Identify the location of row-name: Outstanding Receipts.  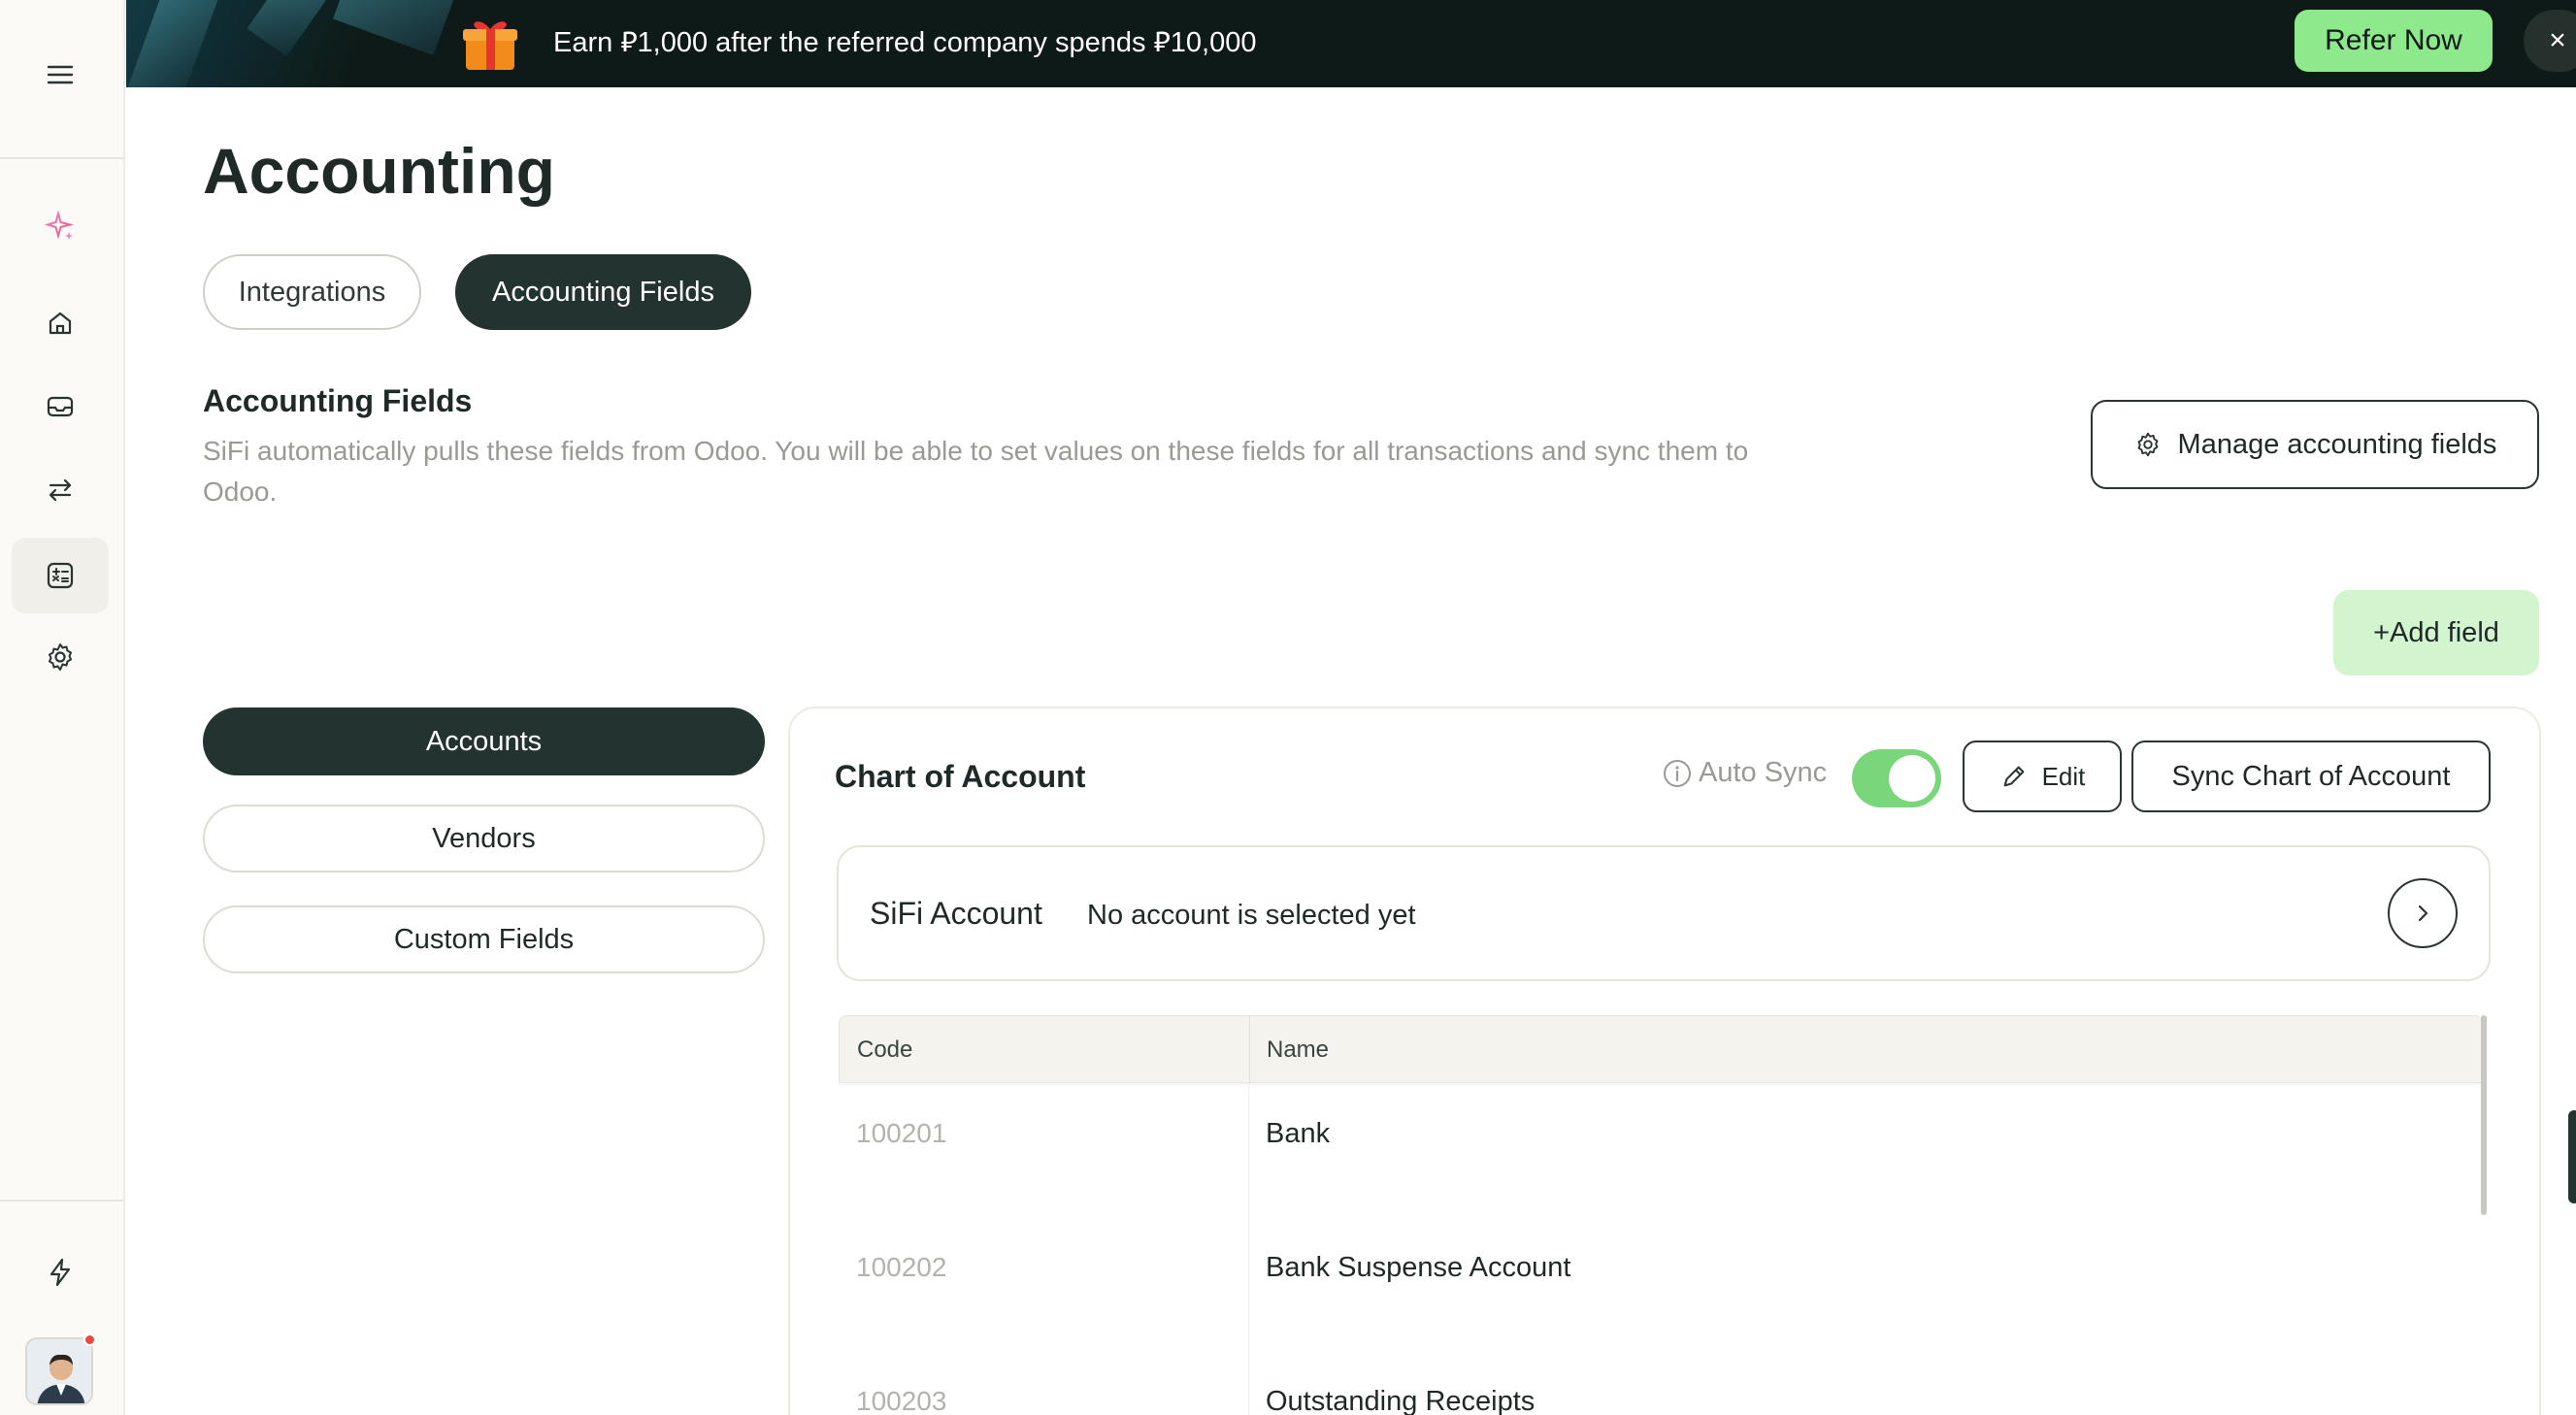
(1401, 1401).